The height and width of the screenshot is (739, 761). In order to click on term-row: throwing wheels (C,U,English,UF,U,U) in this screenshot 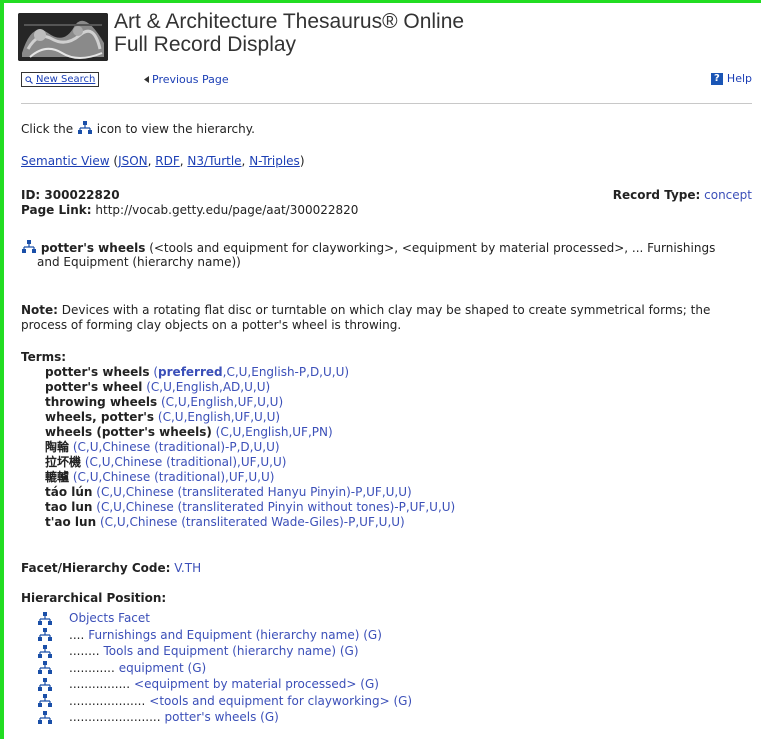, I will do `click(250, 402)`.